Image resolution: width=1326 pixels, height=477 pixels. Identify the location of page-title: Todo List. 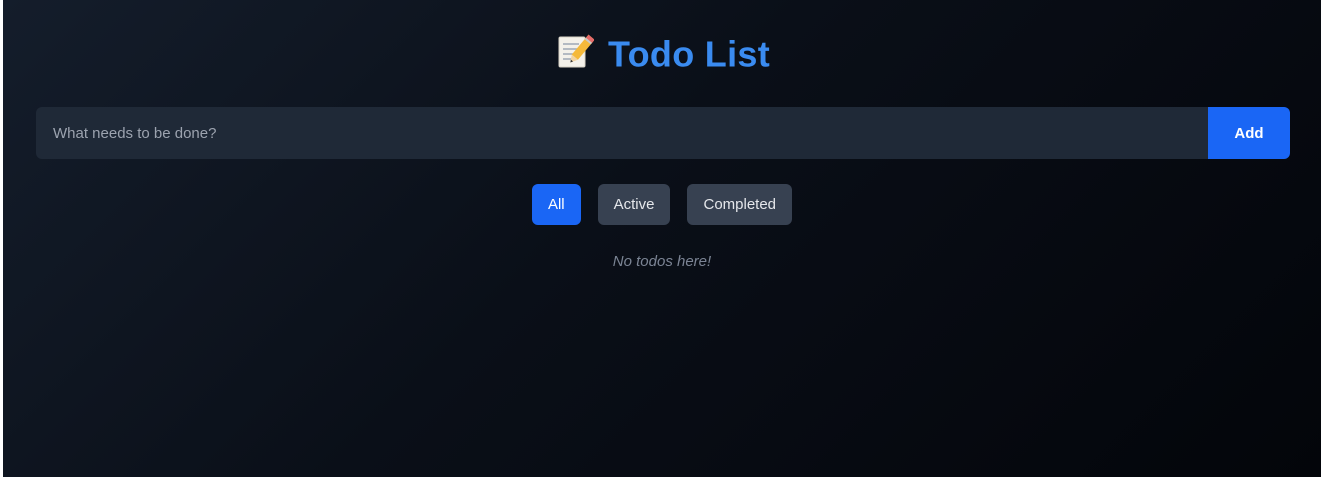
(662, 53).